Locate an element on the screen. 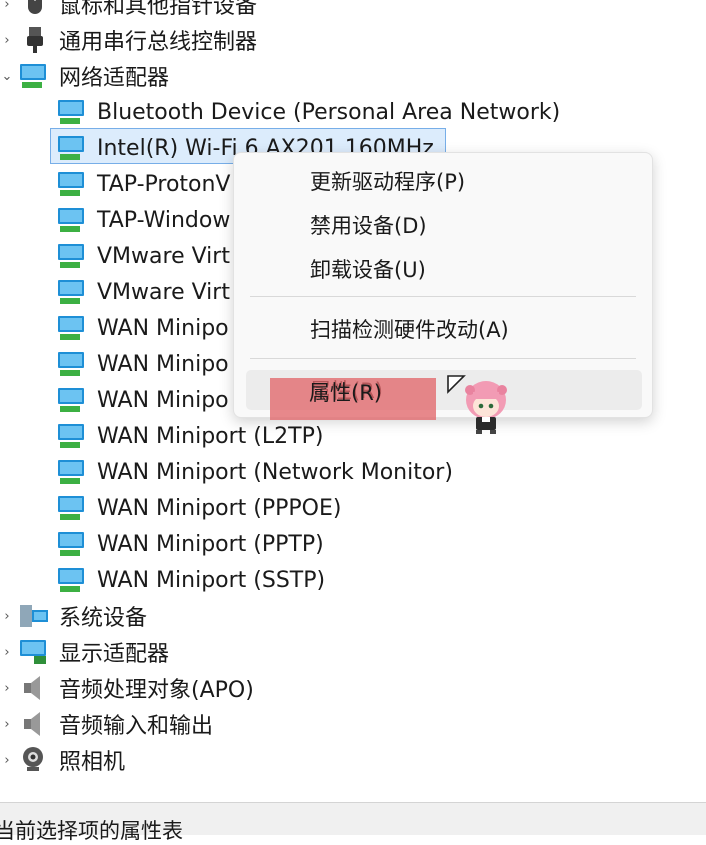 The image size is (706, 845). network-adapter-item: WAN Miniport (Network Monitor) is located at coordinates (353, 472).